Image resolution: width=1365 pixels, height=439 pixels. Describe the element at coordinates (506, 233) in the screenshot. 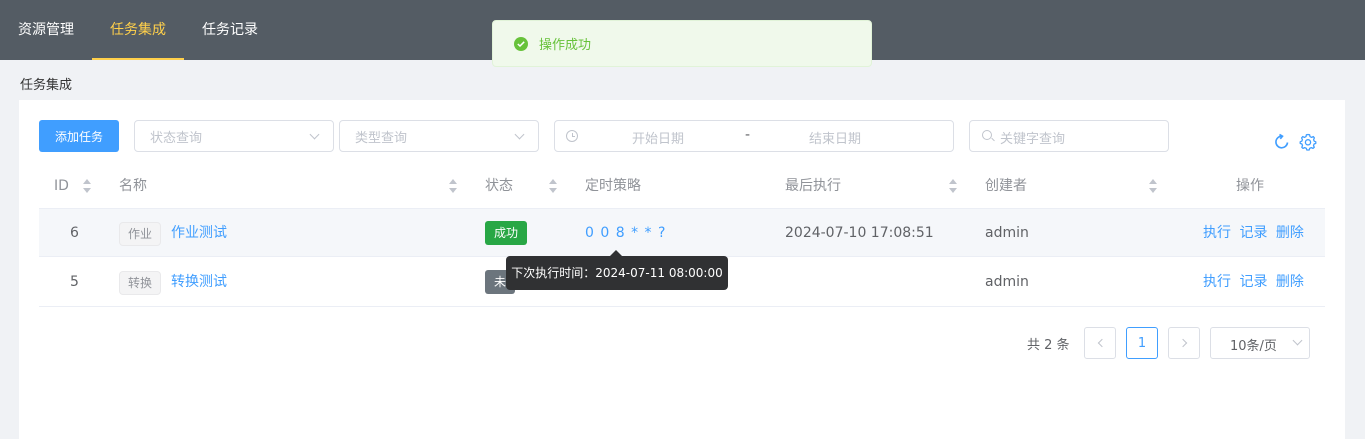

I see `status-badge: 成功` at that location.